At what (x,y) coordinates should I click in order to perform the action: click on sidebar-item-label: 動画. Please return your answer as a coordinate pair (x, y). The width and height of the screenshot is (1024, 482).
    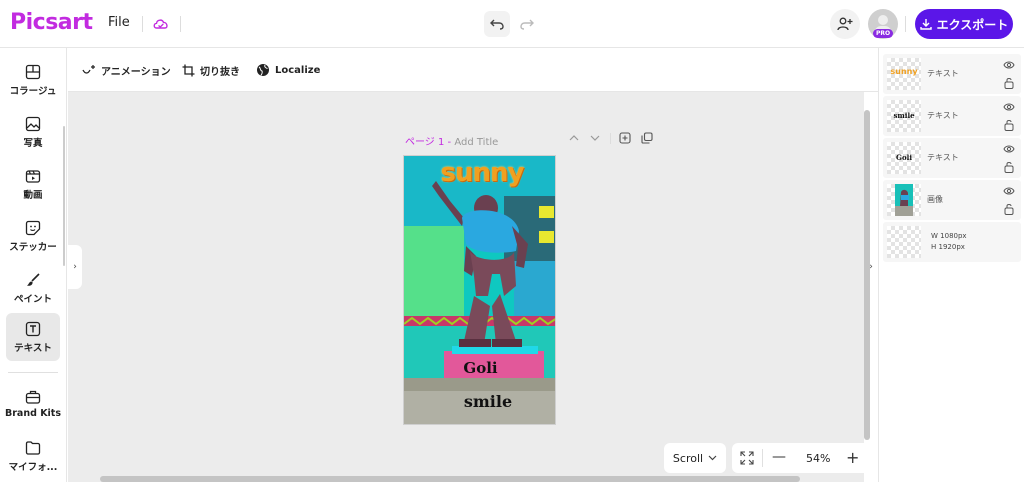
    Looking at the image, I should click on (33, 195).